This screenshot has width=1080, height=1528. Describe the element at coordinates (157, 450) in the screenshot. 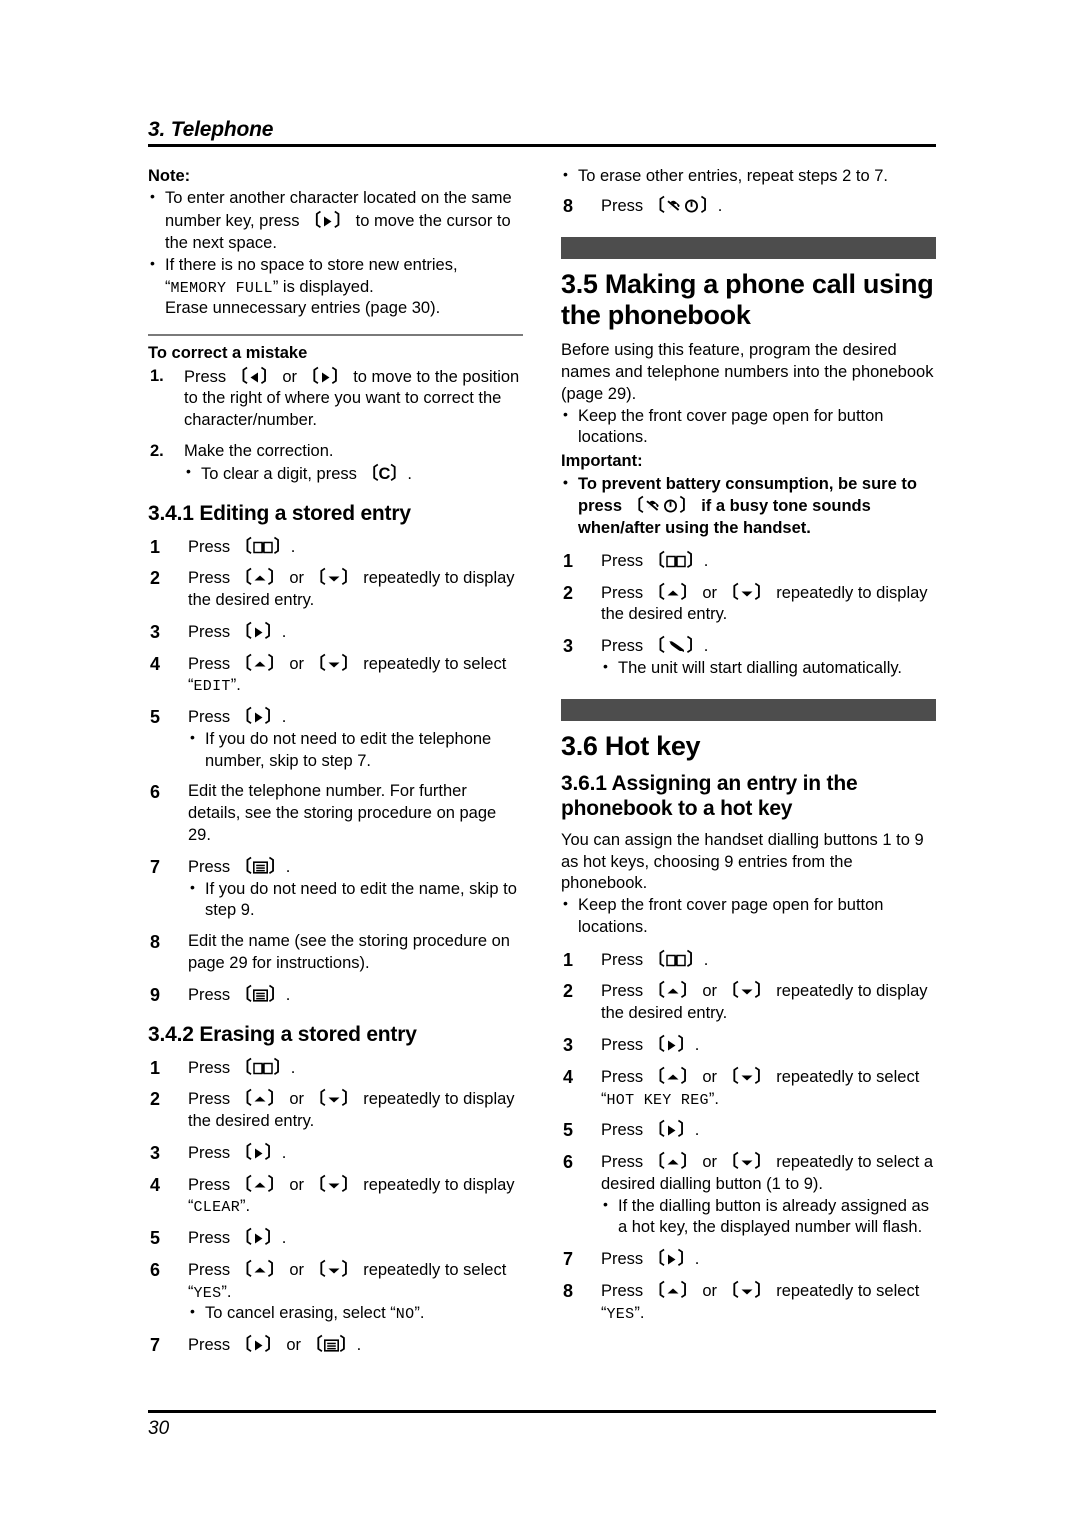

I see `step-number: 2.` at that location.